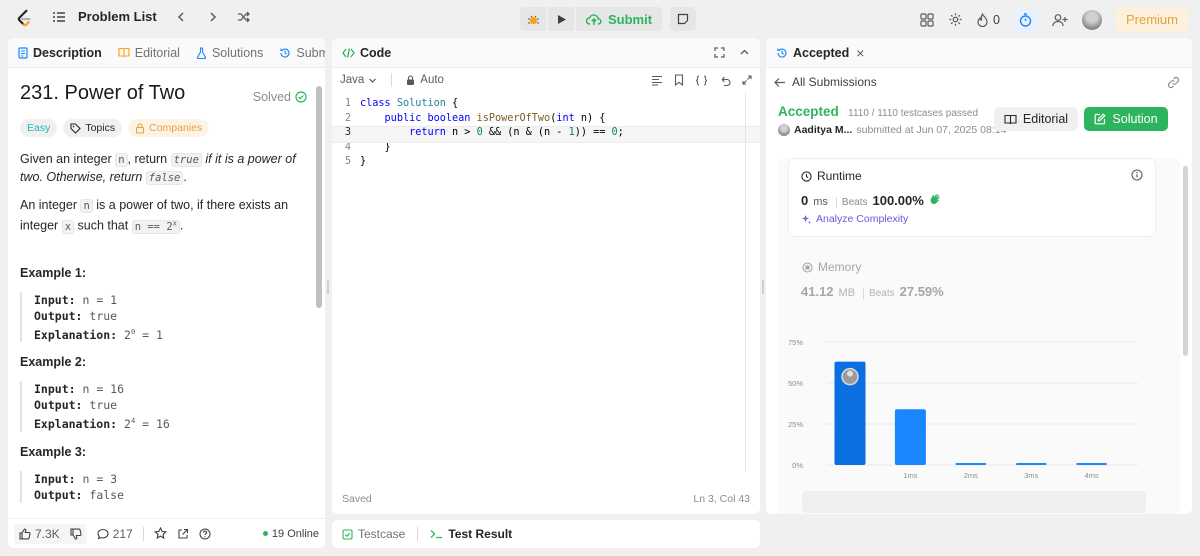 This screenshot has width=1200, height=556. What do you see at coordinates (392, 80) in the screenshot?
I see `toolbar-divider` at bounding box center [392, 80].